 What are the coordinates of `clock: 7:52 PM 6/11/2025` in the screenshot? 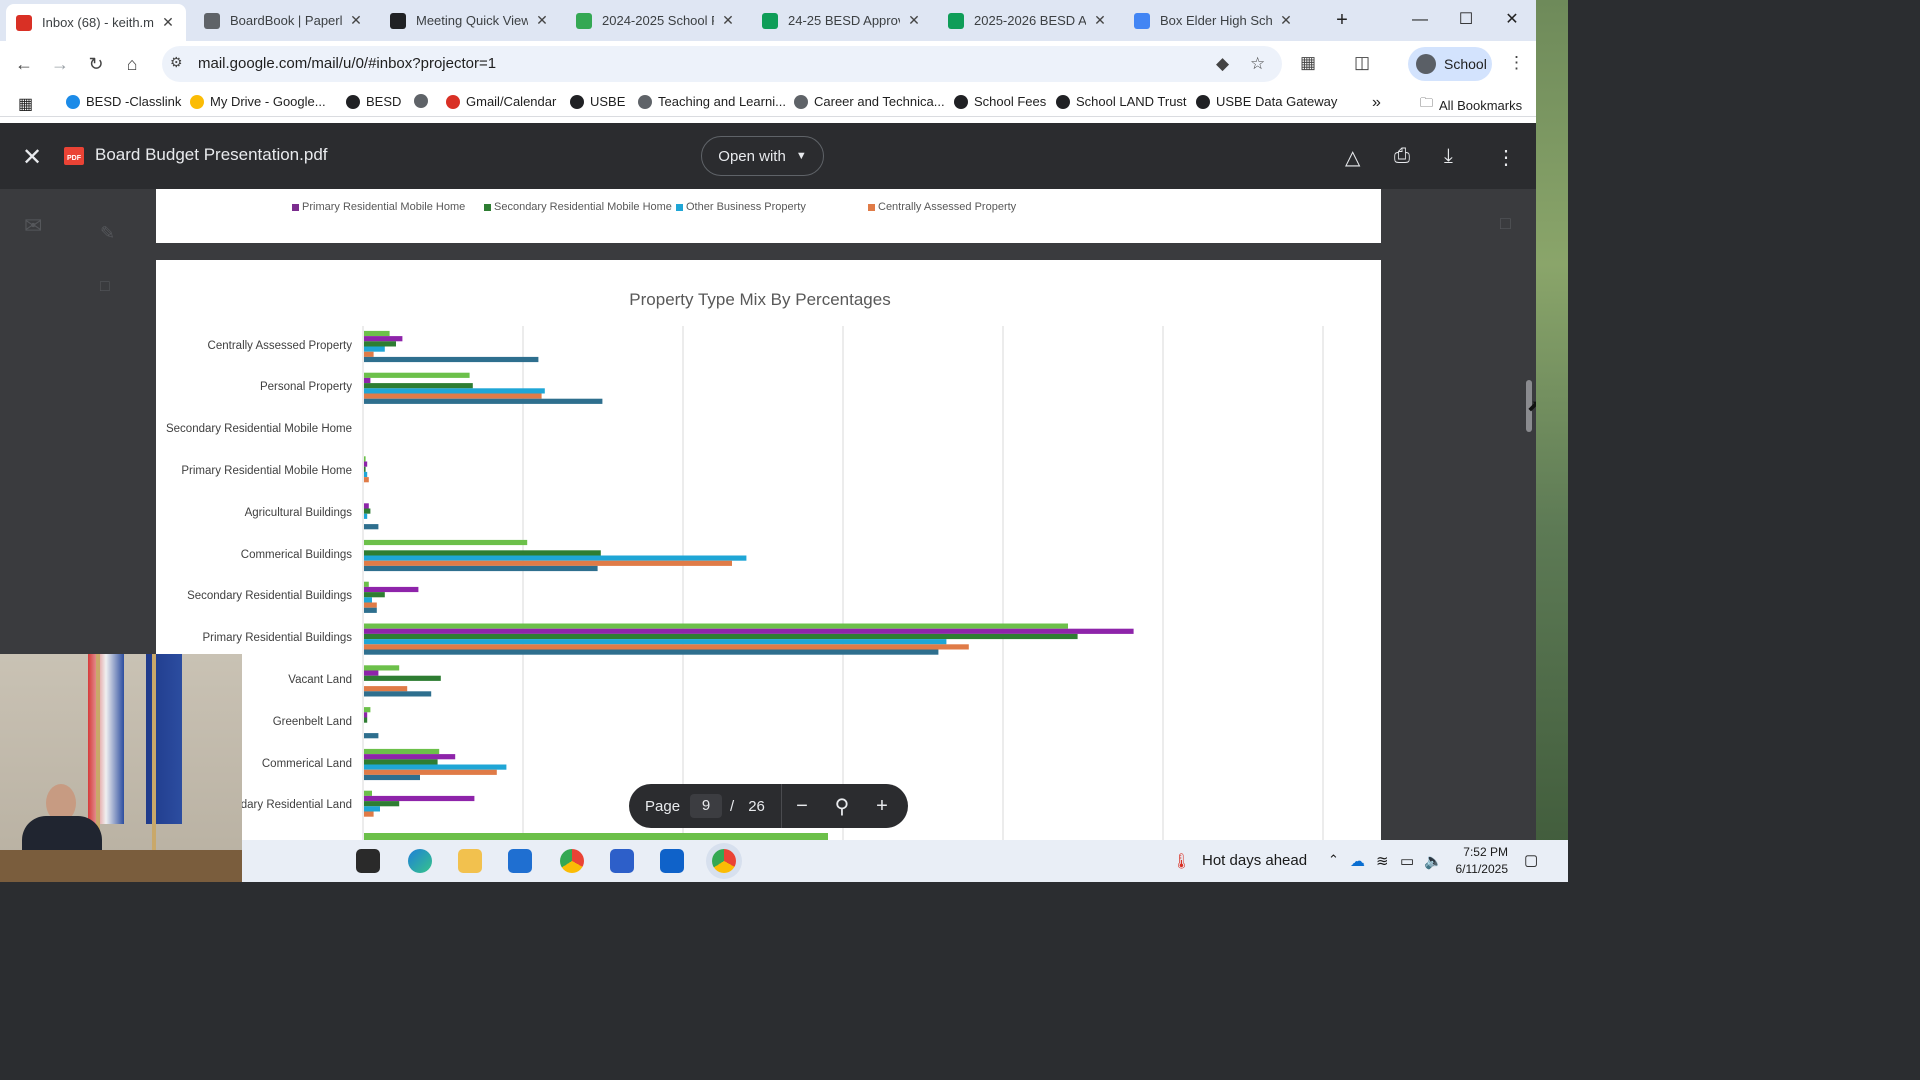 It's located at (1482, 861).